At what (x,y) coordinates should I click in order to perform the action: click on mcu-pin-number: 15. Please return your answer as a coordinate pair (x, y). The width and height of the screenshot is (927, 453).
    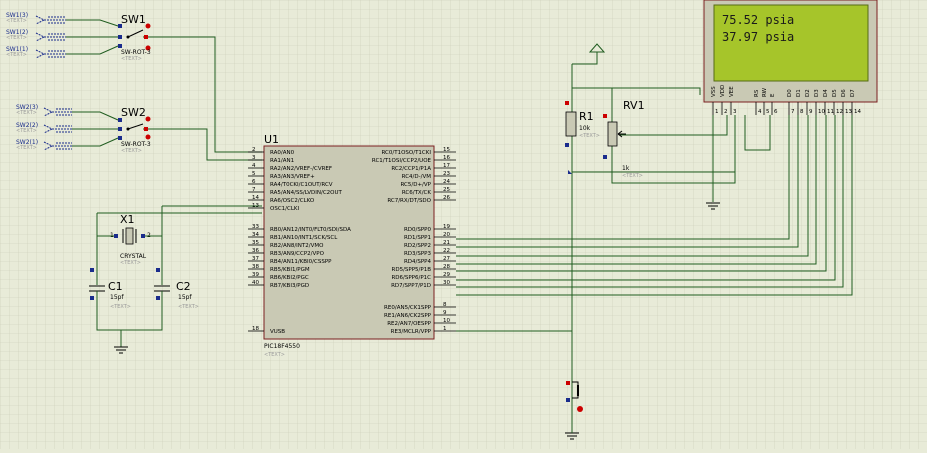
    Looking at the image, I should click on (446, 150).